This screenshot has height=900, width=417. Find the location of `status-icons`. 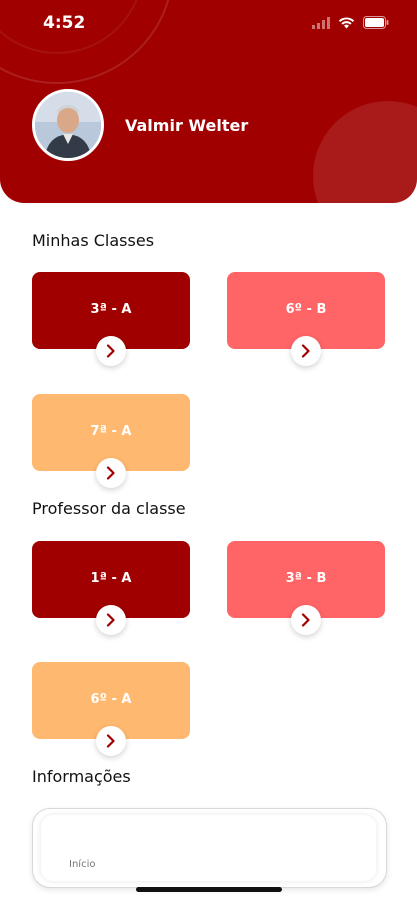

status-icons is located at coordinates (350, 23).